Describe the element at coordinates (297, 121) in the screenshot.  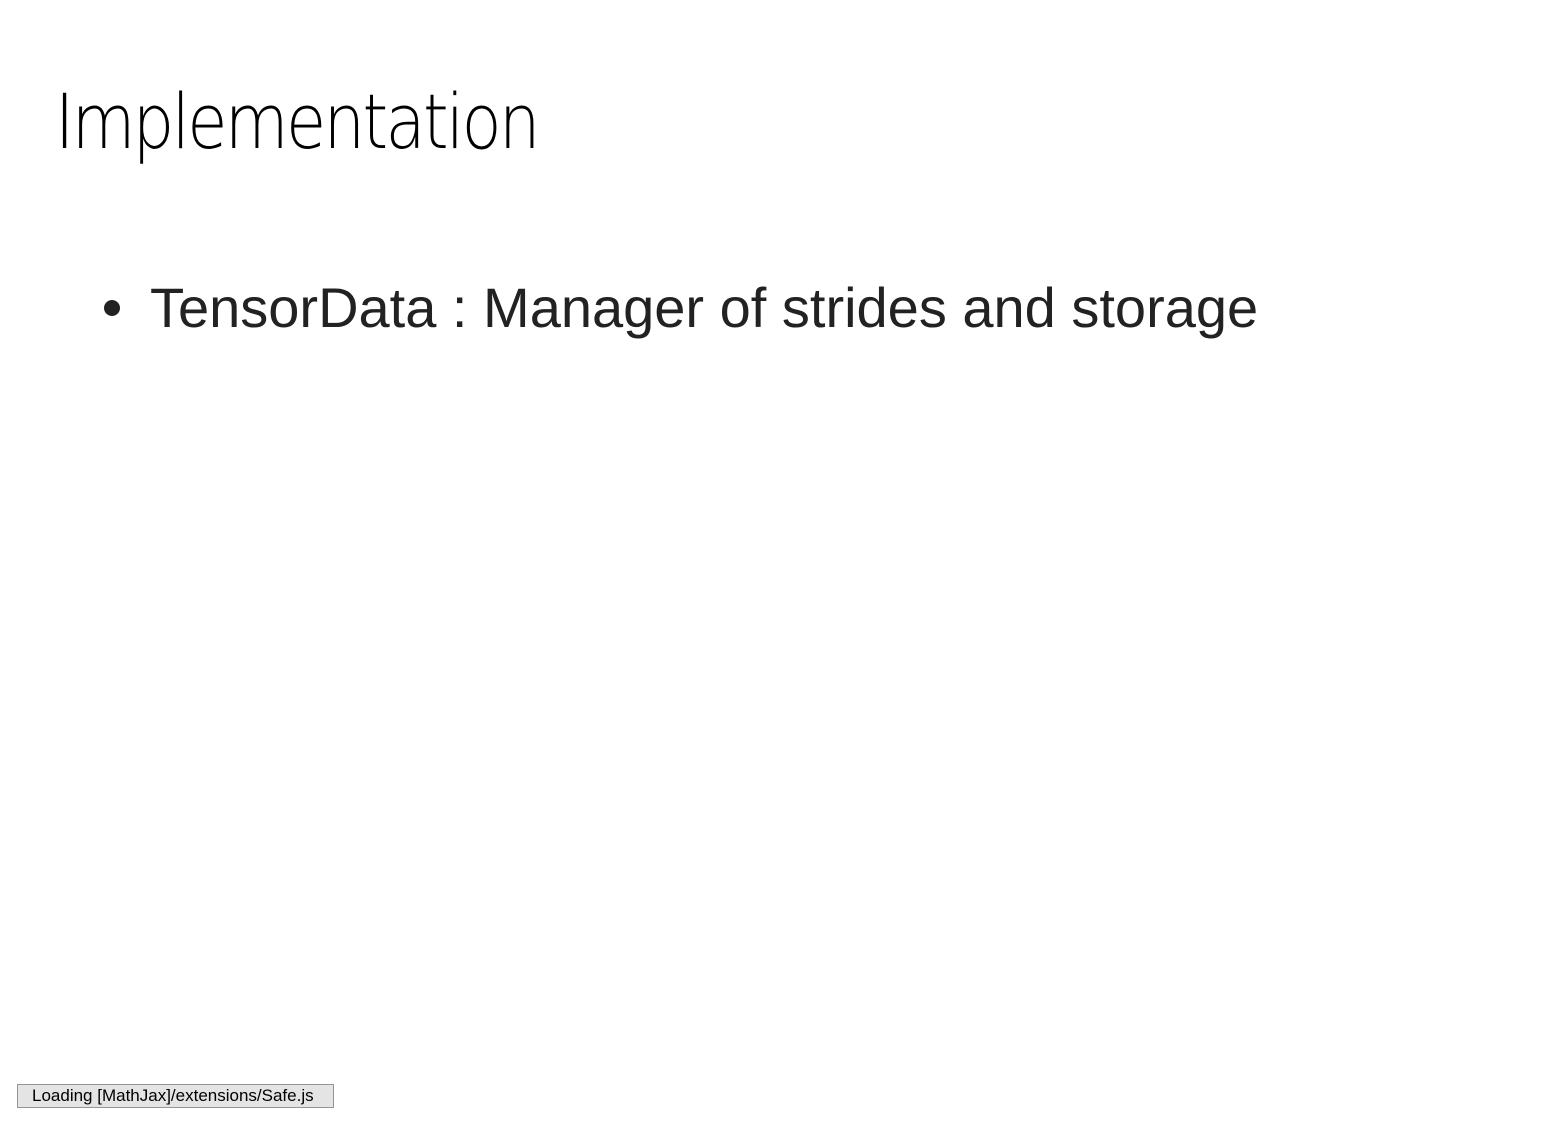
I see `slide-title: Implementation` at that location.